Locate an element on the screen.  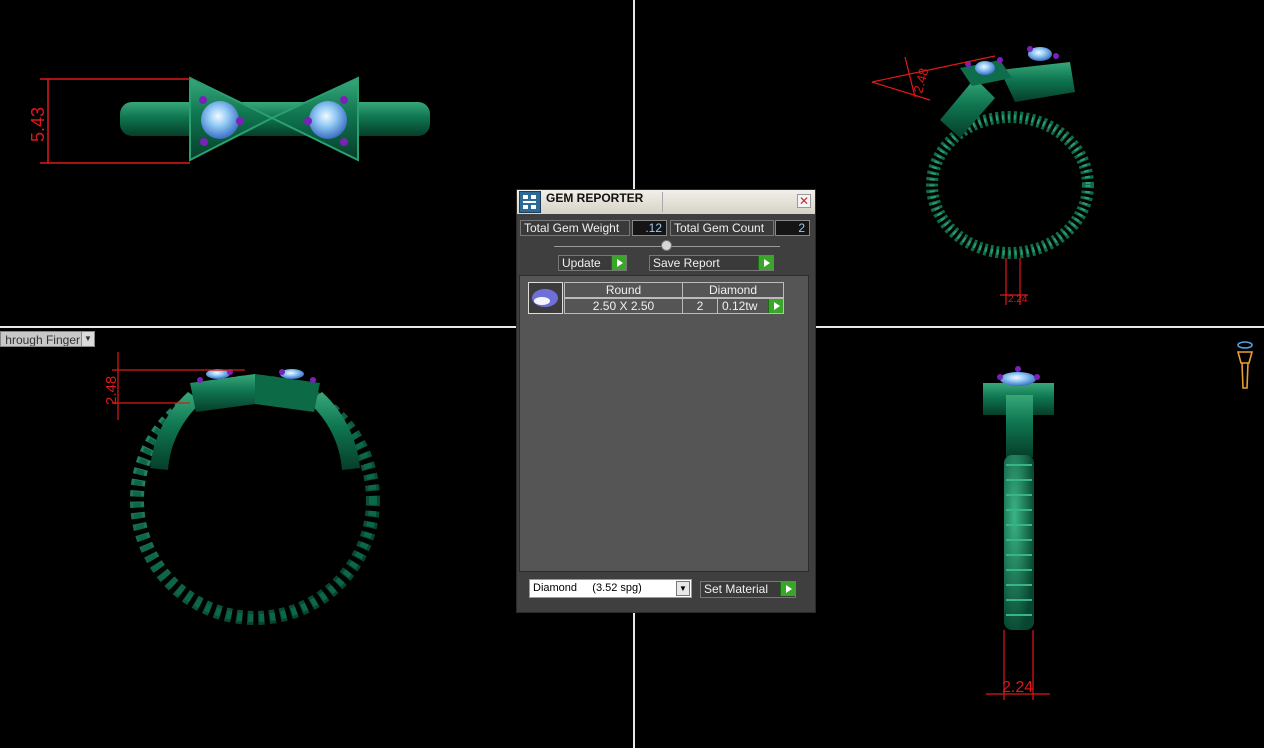
gem-reporter-logo-icon is located at coordinates (530, 202).